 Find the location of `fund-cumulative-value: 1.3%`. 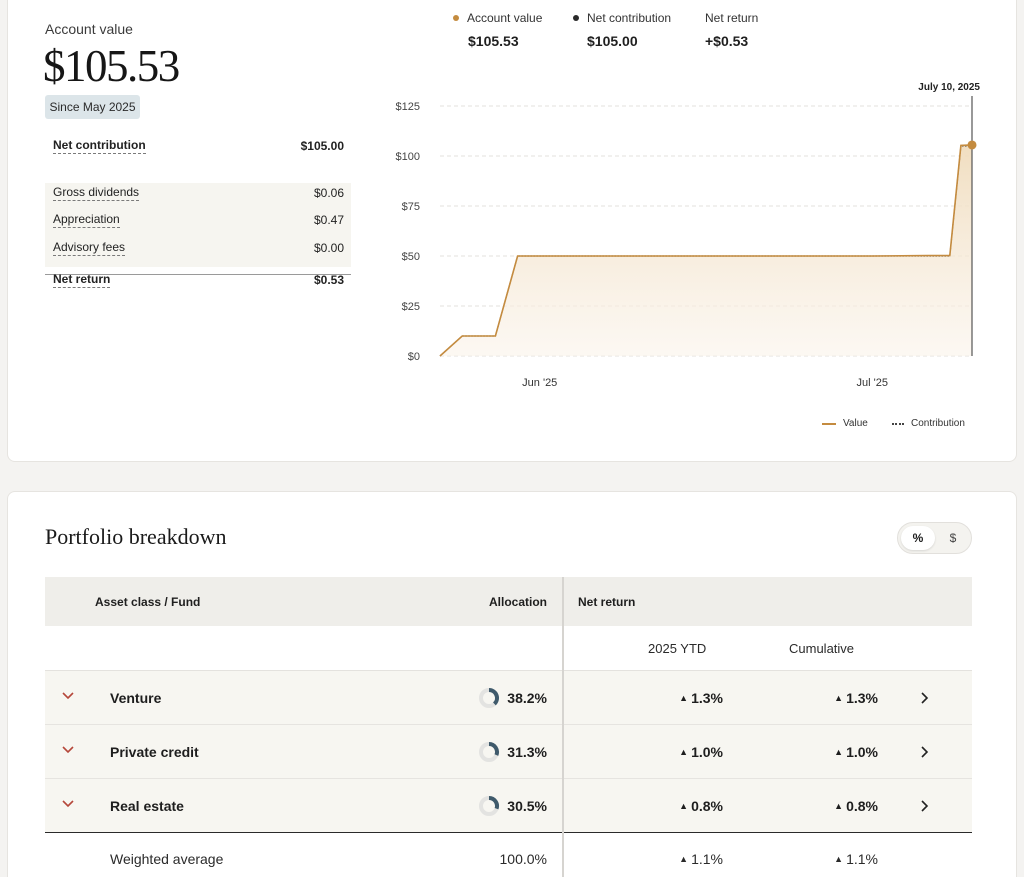

fund-cumulative-value: 1.3% is located at coordinates (862, 698).